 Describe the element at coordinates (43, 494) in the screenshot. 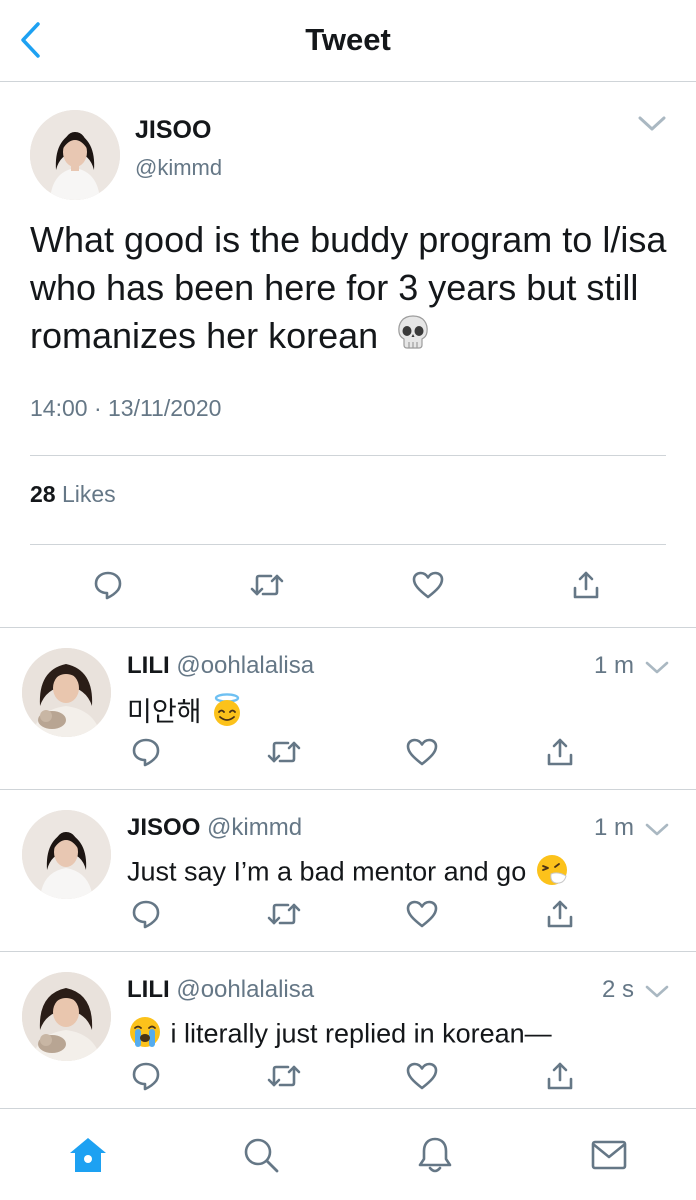

I see `likes-count: 28` at that location.